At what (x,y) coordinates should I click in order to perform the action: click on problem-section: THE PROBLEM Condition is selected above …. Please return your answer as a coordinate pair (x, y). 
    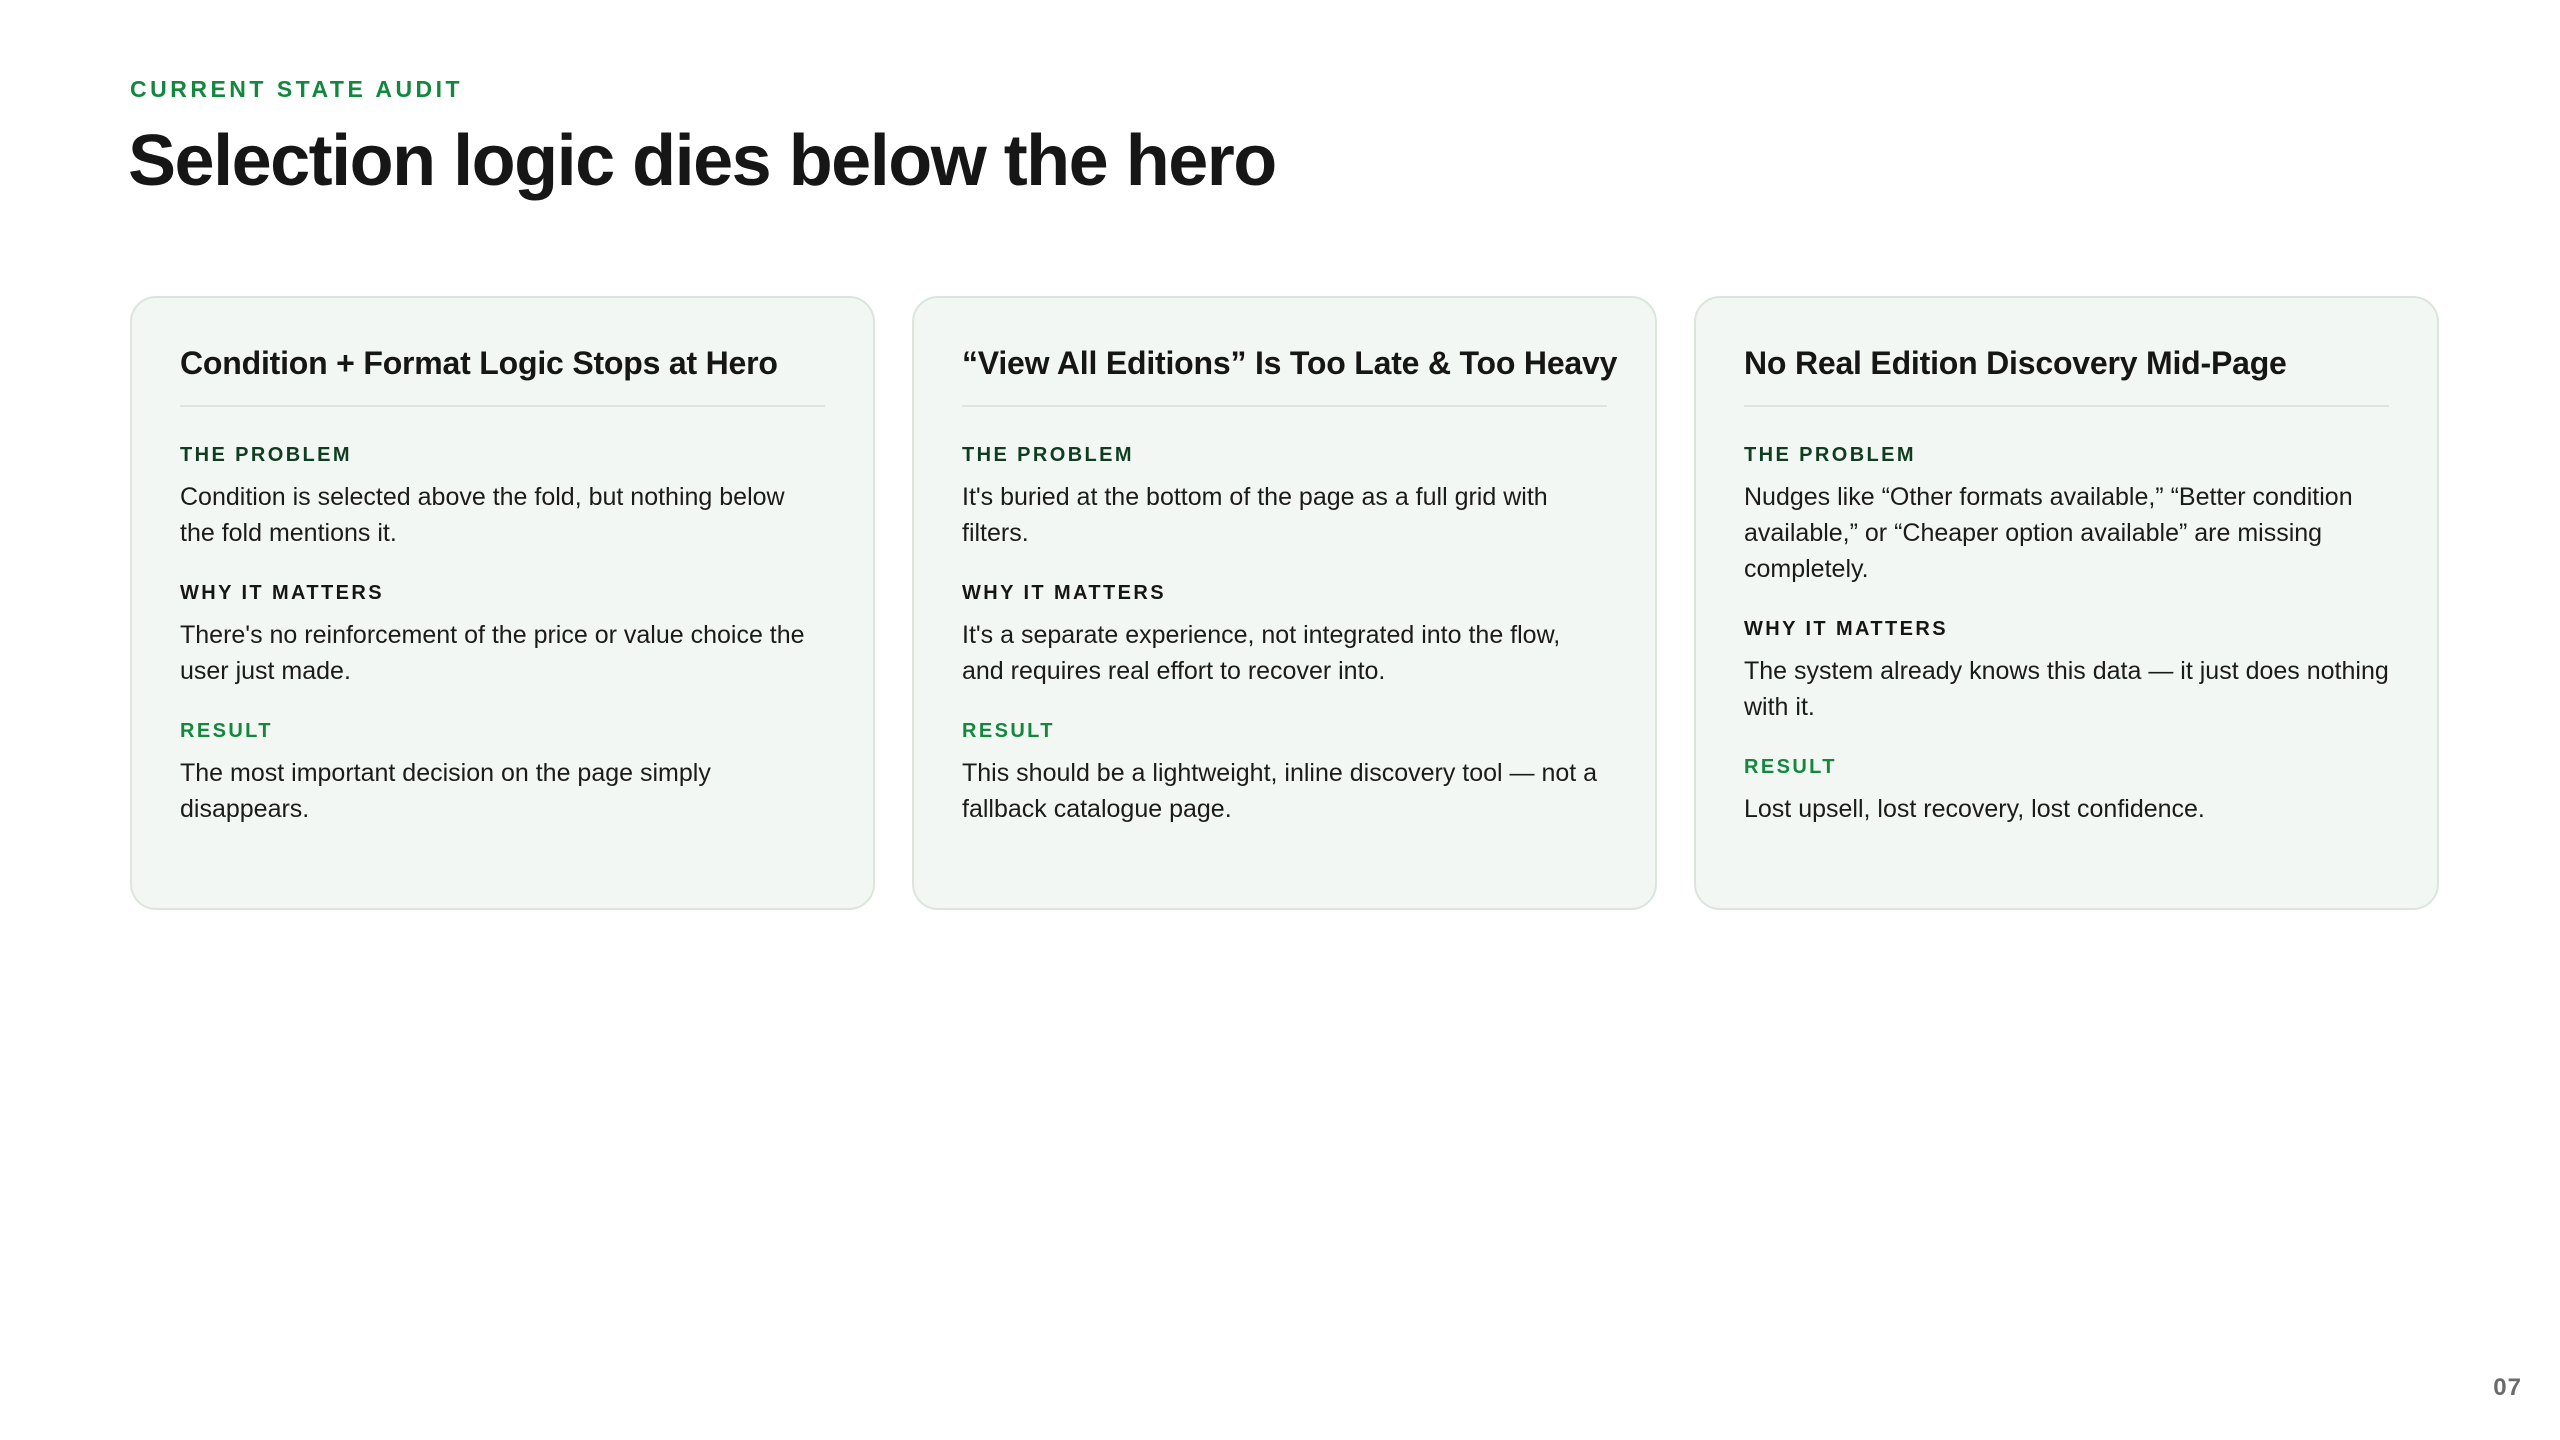
    Looking at the image, I should click on (502, 498).